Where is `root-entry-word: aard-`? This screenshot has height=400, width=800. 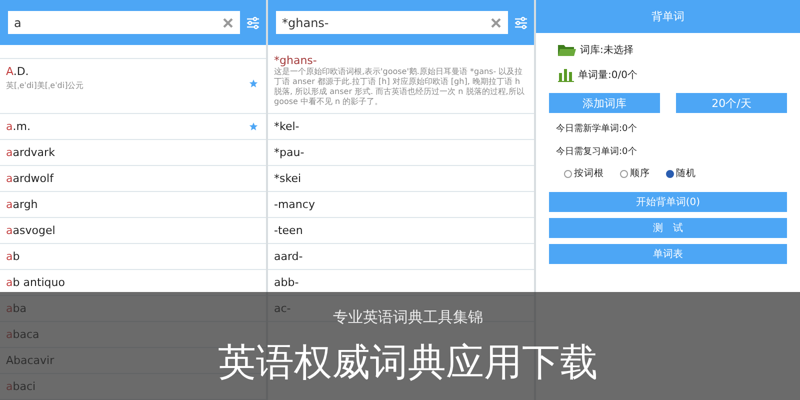
root-entry-word: aard- is located at coordinates (288, 256).